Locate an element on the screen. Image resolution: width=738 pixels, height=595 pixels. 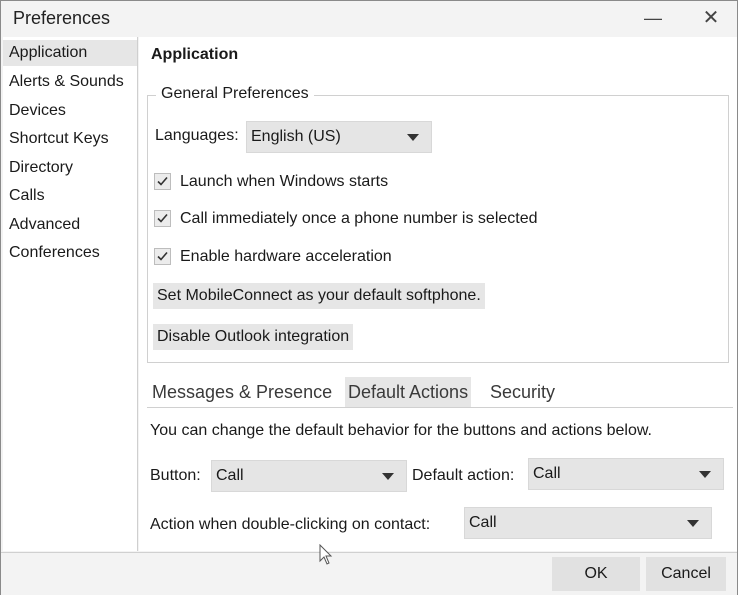
button-select: Call is located at coordinates (309, 476).